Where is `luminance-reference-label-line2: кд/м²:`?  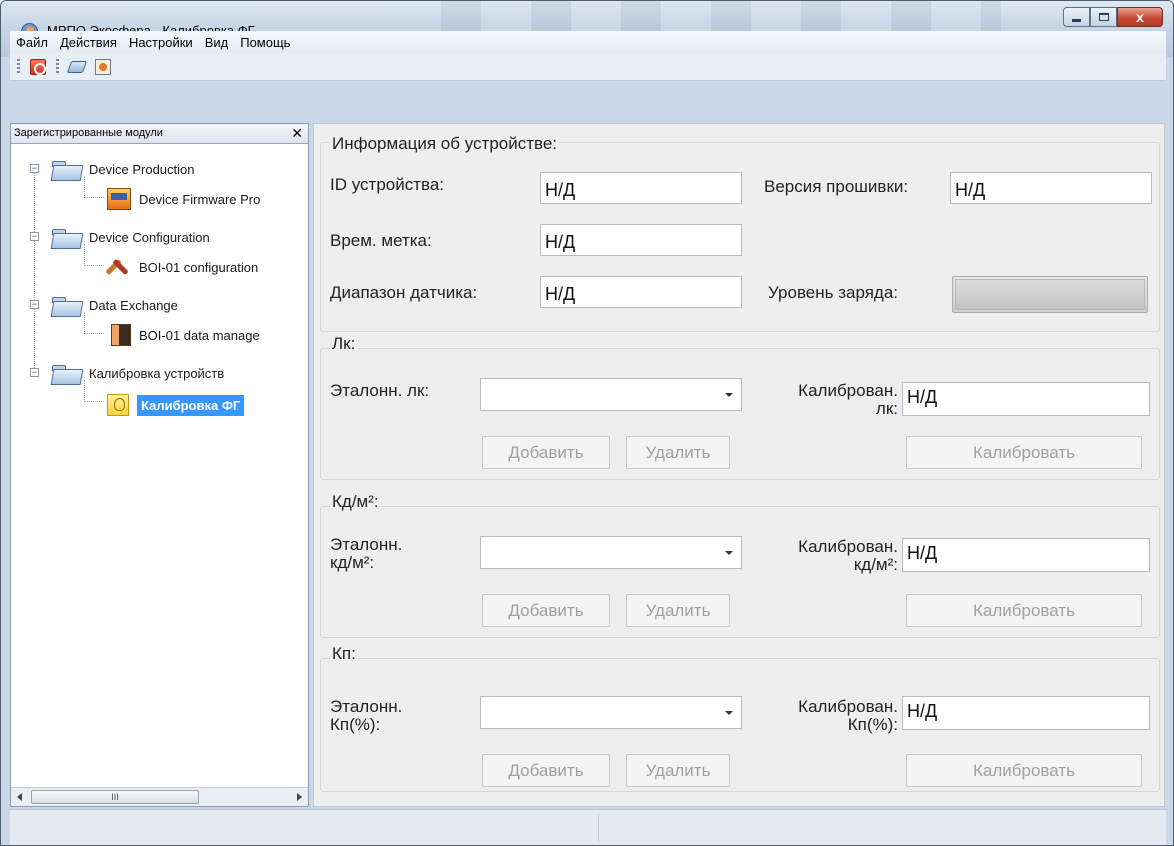 luminance-reference-label-line2: кд/м²: is located at coordinates (352, 562).